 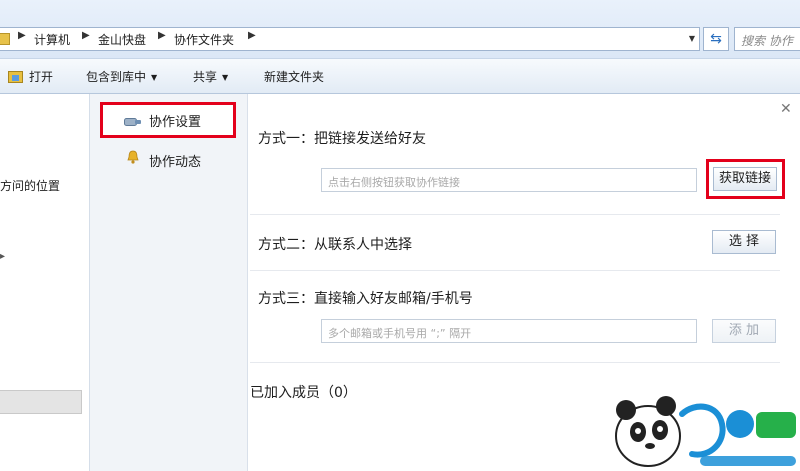 I want to click on nav-item-recent-places: 方问的位置, so click(x=30, y=185).